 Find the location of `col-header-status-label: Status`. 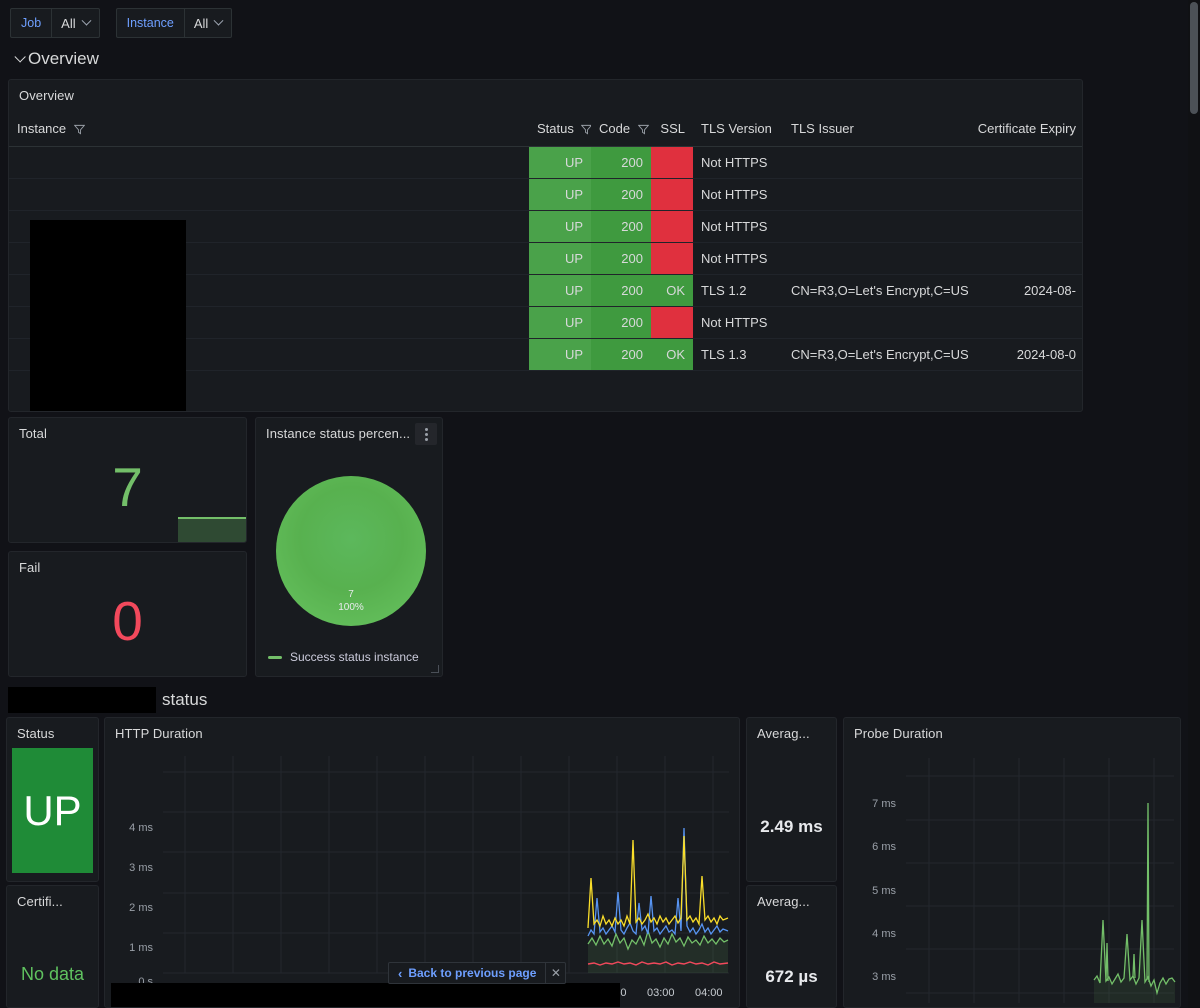

col-header-status-label: Status is located at coordinates (555, 129).